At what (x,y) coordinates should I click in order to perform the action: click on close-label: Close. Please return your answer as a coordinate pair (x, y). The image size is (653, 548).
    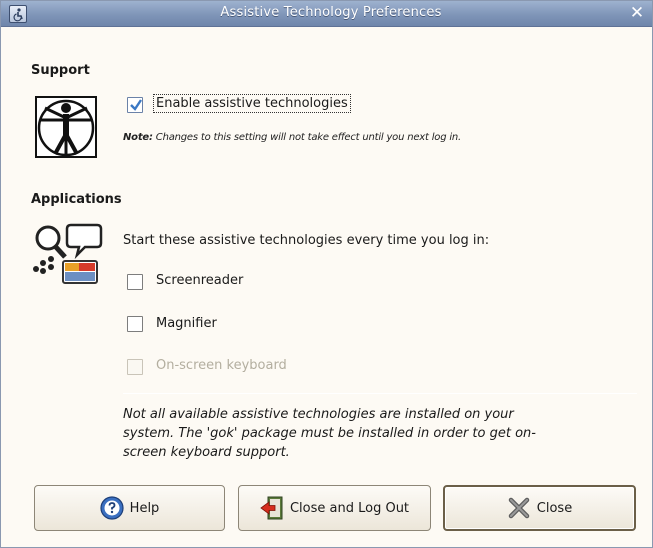
    Looking at the image, I should click on (554, 508).